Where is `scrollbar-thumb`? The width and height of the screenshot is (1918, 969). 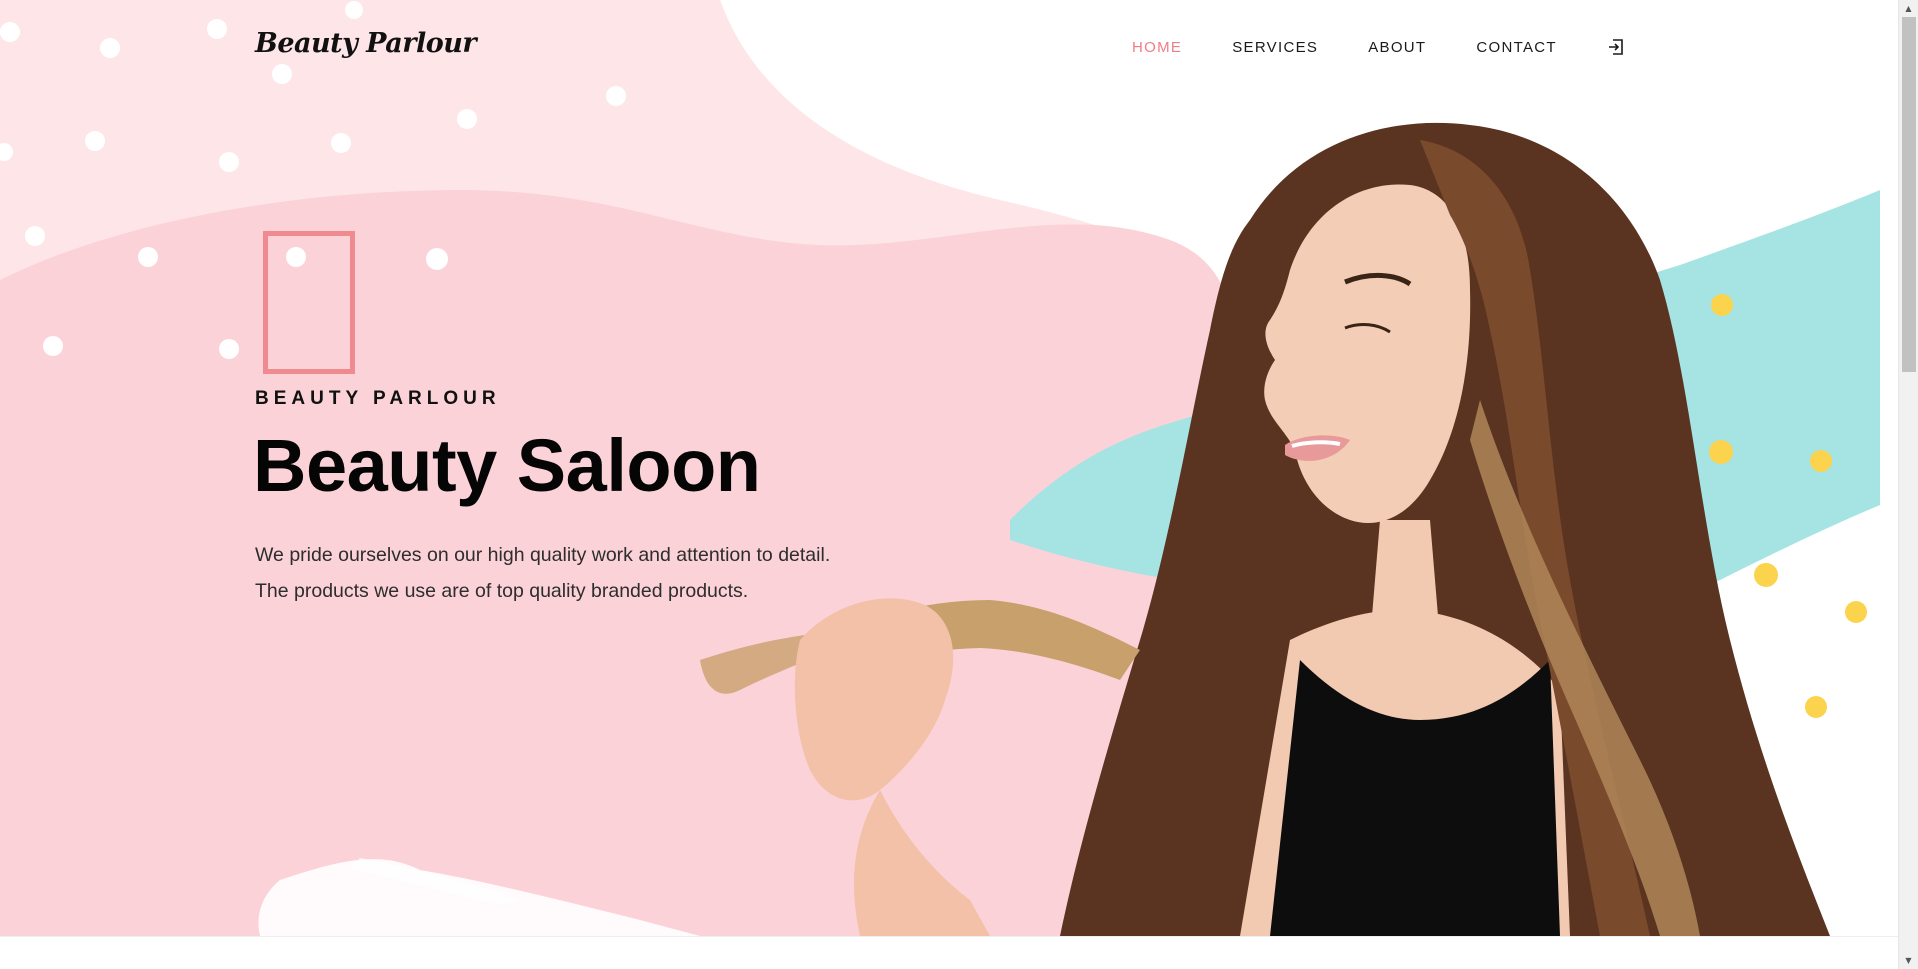
scrollbar-thumb is located at coordinates (1909, 194).